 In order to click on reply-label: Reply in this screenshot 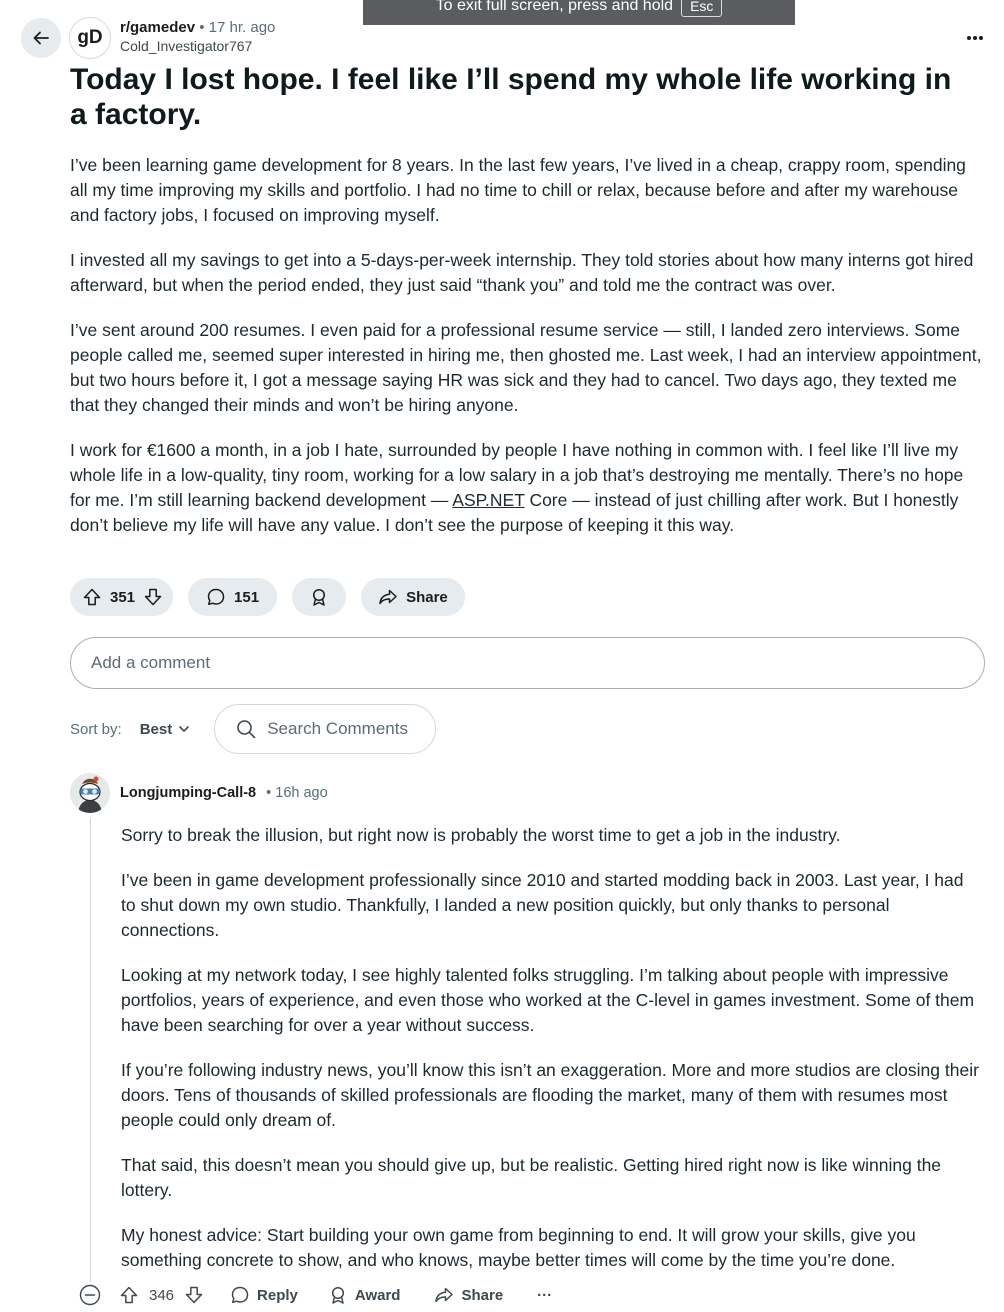, I will do `click(277, 1295)`.